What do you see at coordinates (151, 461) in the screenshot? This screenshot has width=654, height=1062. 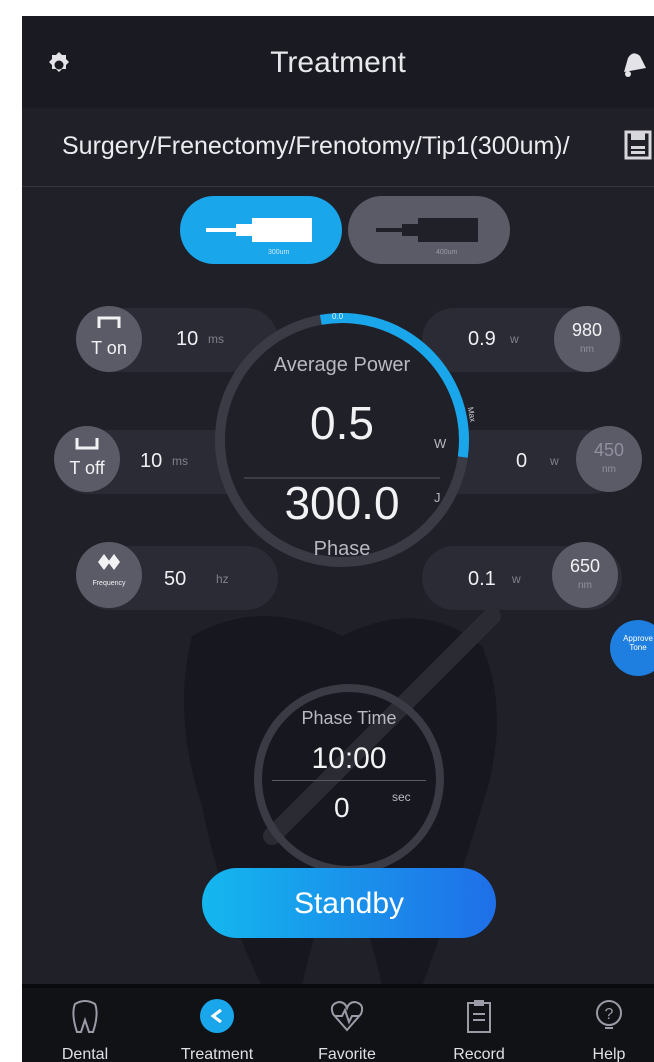 I see `t-off-value: 10` at bounding box center [151, 461].